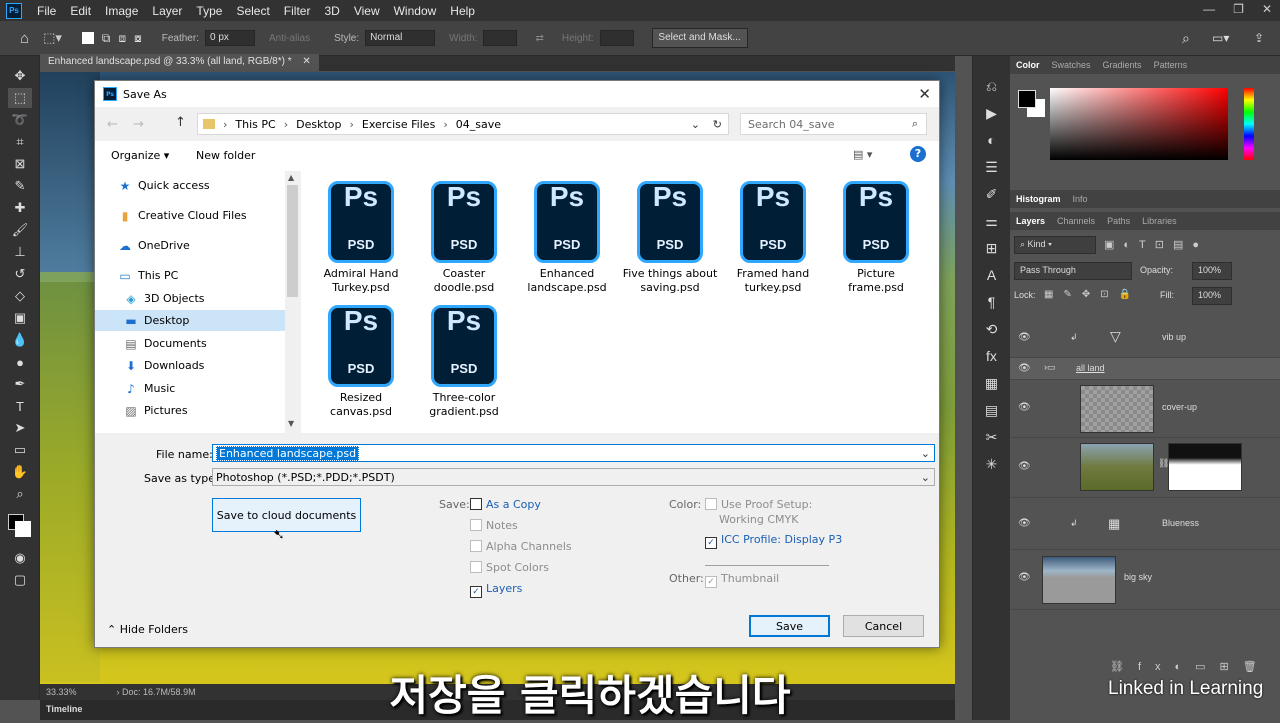 The height and width of the screenshot is (723, 1280). What do you see at coordinates (1028, 65) in the screenshot?
I see `tab-color: Color` at bounding box center [1028, 65].